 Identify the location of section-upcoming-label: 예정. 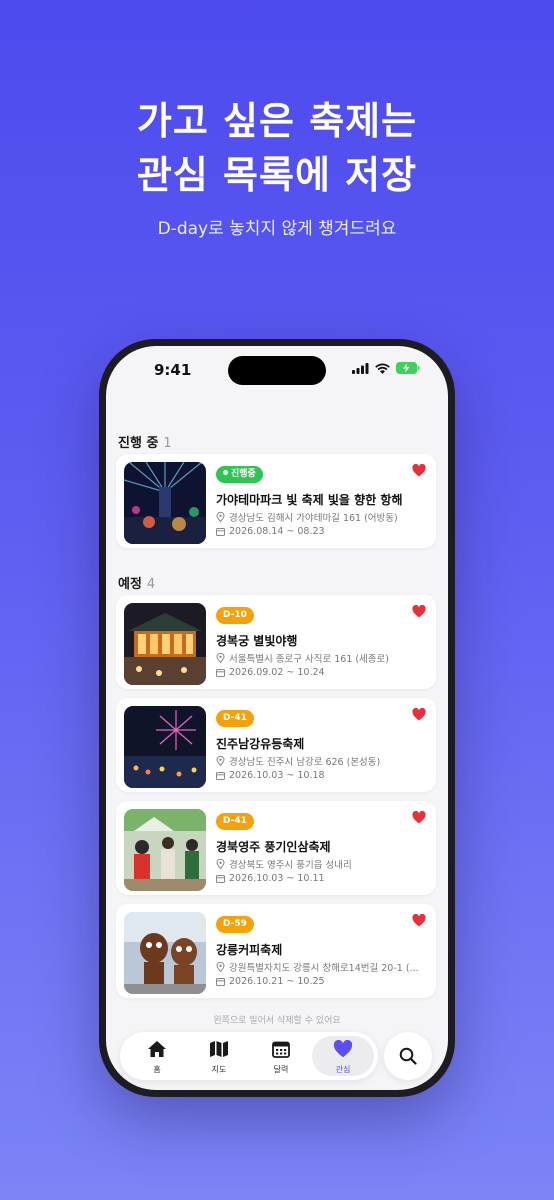
(130, 584).